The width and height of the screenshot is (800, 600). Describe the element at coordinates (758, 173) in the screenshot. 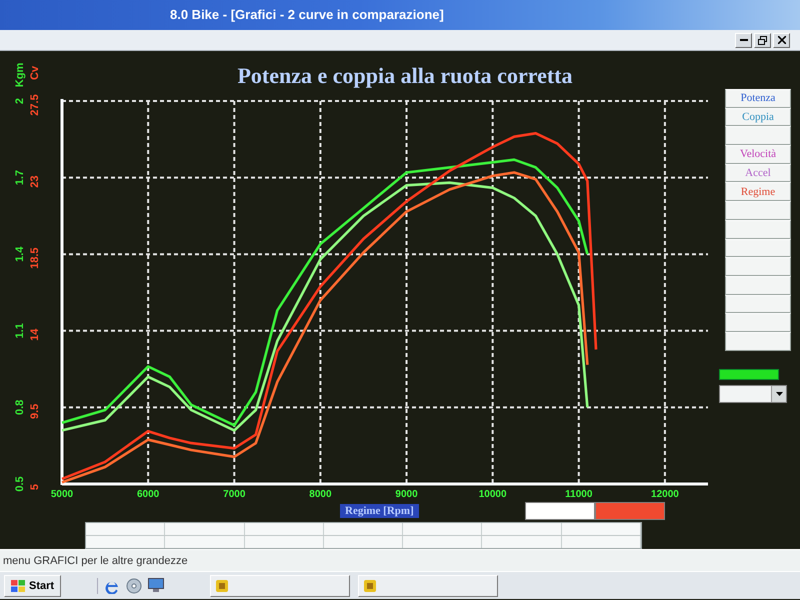

I see `graph-button: Accel` at that location.